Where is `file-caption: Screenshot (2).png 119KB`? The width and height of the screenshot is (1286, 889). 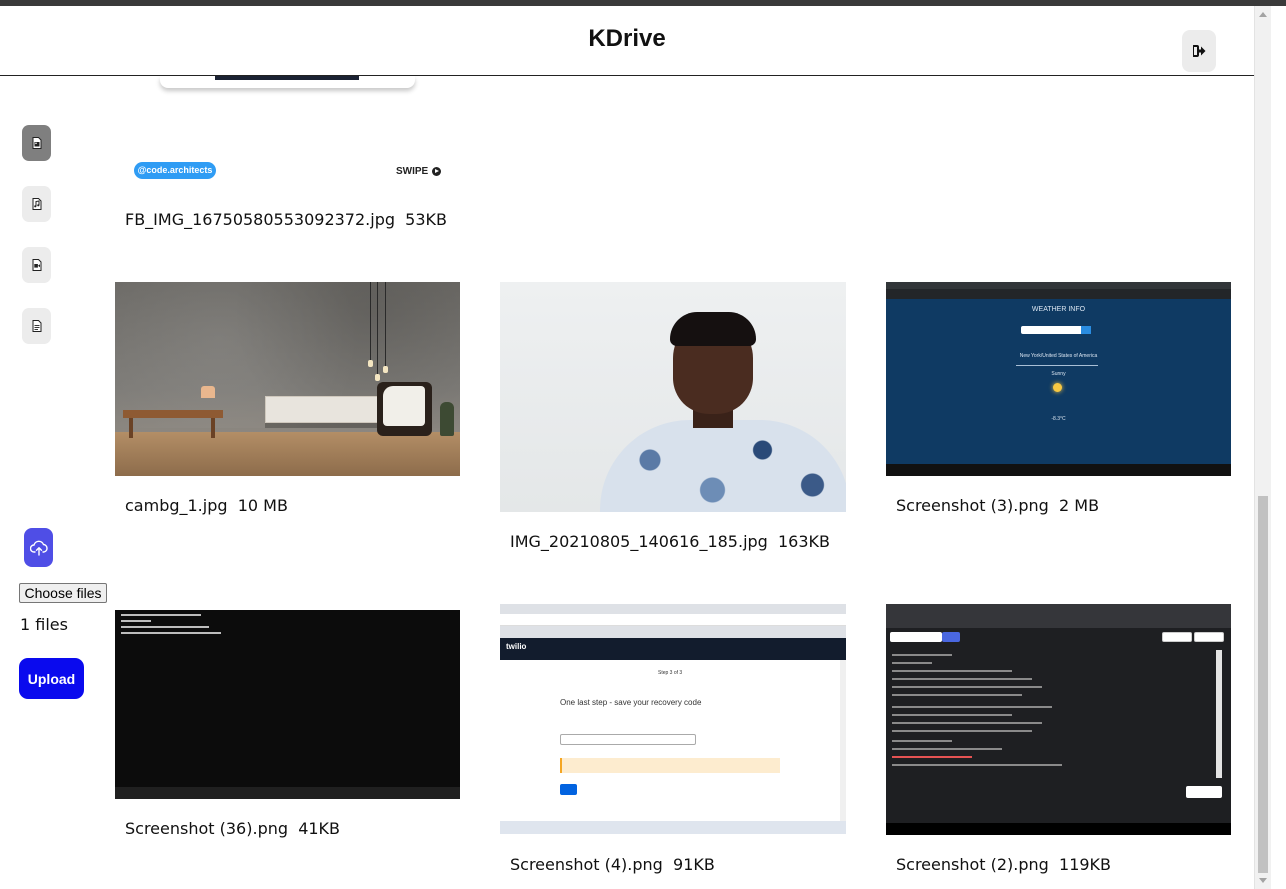 file-caption: Screenshot (2).png 119KB is located at coordinates (1003, 864).